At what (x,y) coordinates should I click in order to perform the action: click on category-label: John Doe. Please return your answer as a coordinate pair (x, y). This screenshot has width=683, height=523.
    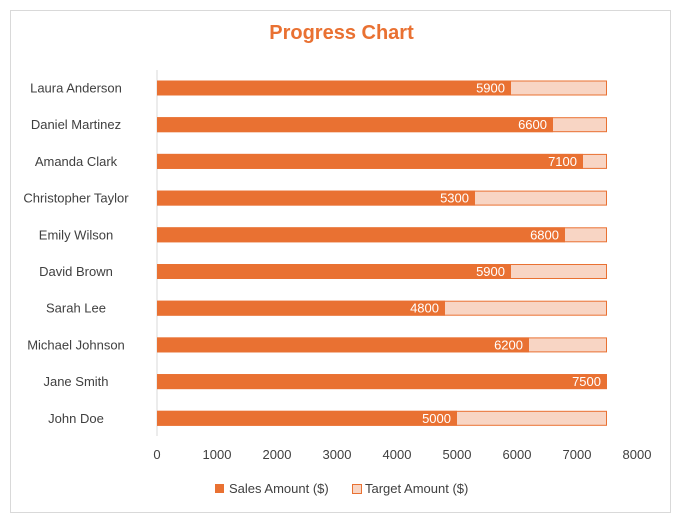
    Looking at the image, I should click on (76, 418).